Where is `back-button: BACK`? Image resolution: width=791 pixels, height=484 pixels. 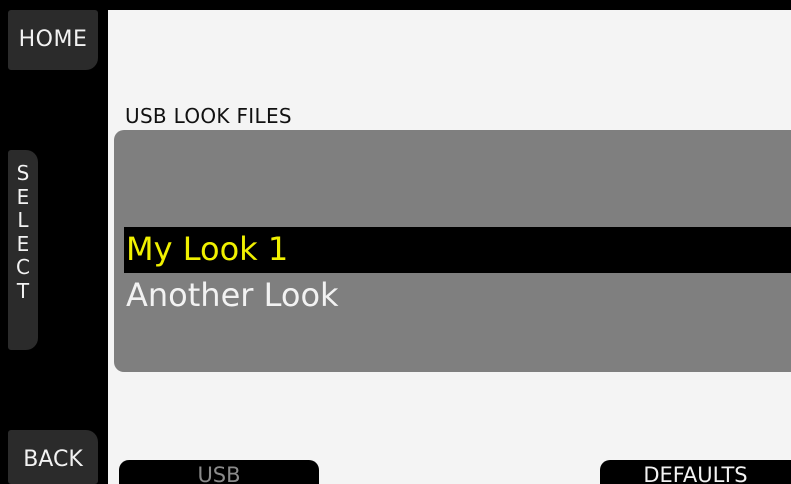 back-button: BACK is located at coordinates (53, 457).